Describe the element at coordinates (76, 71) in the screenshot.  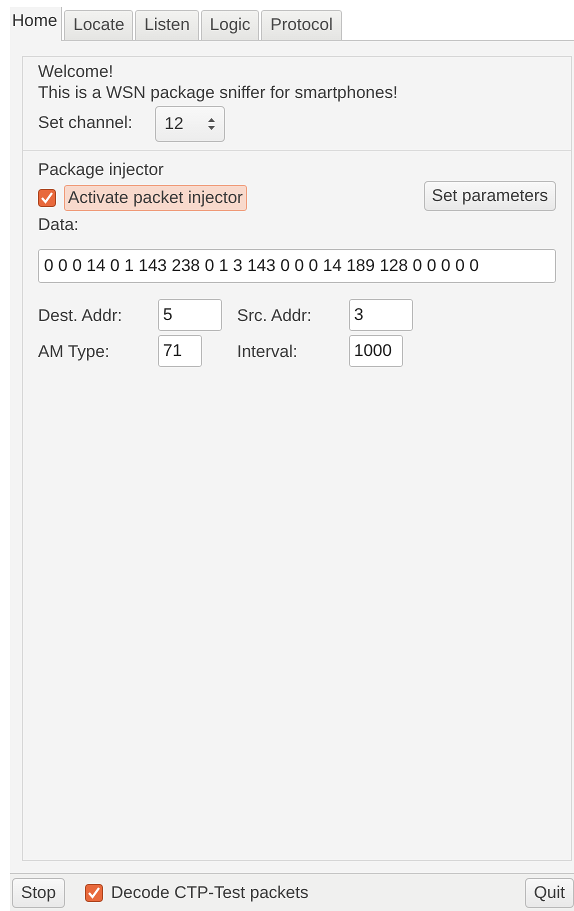
I see `welcome-title: Welcome!` at that location.